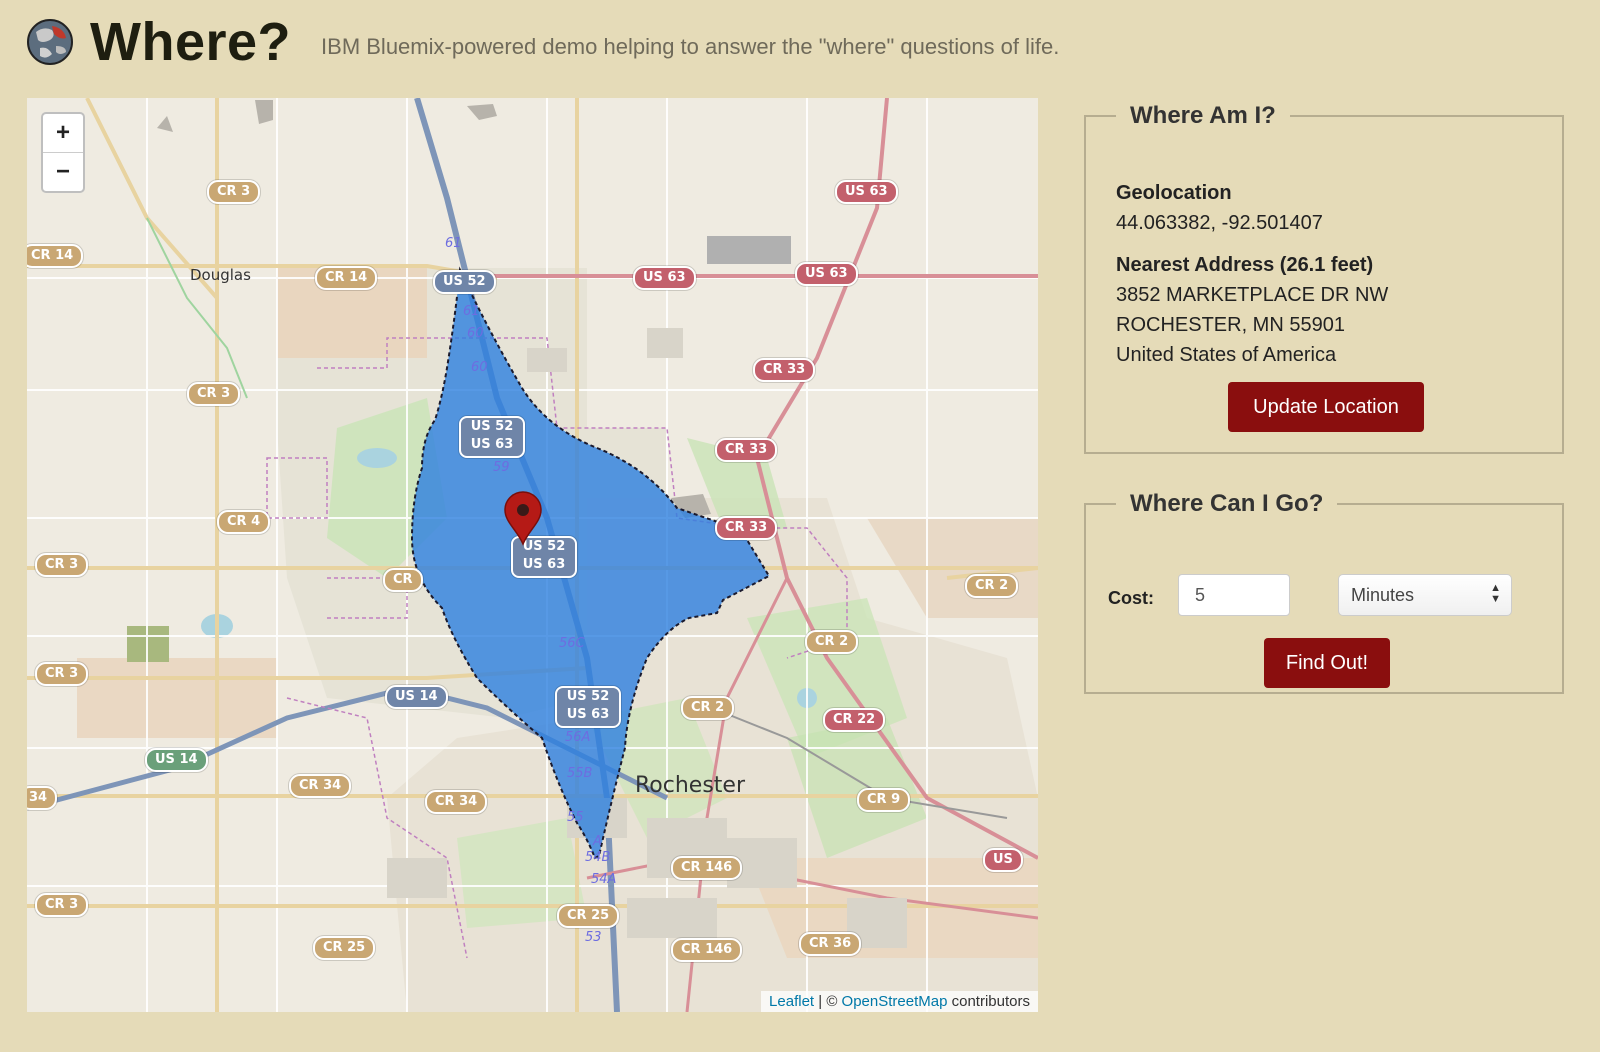 The width and height of the screenshot is (1600, 1052). I want to click on address-line-2: ROCHESTER, MN 55901, so click(1230, 325).